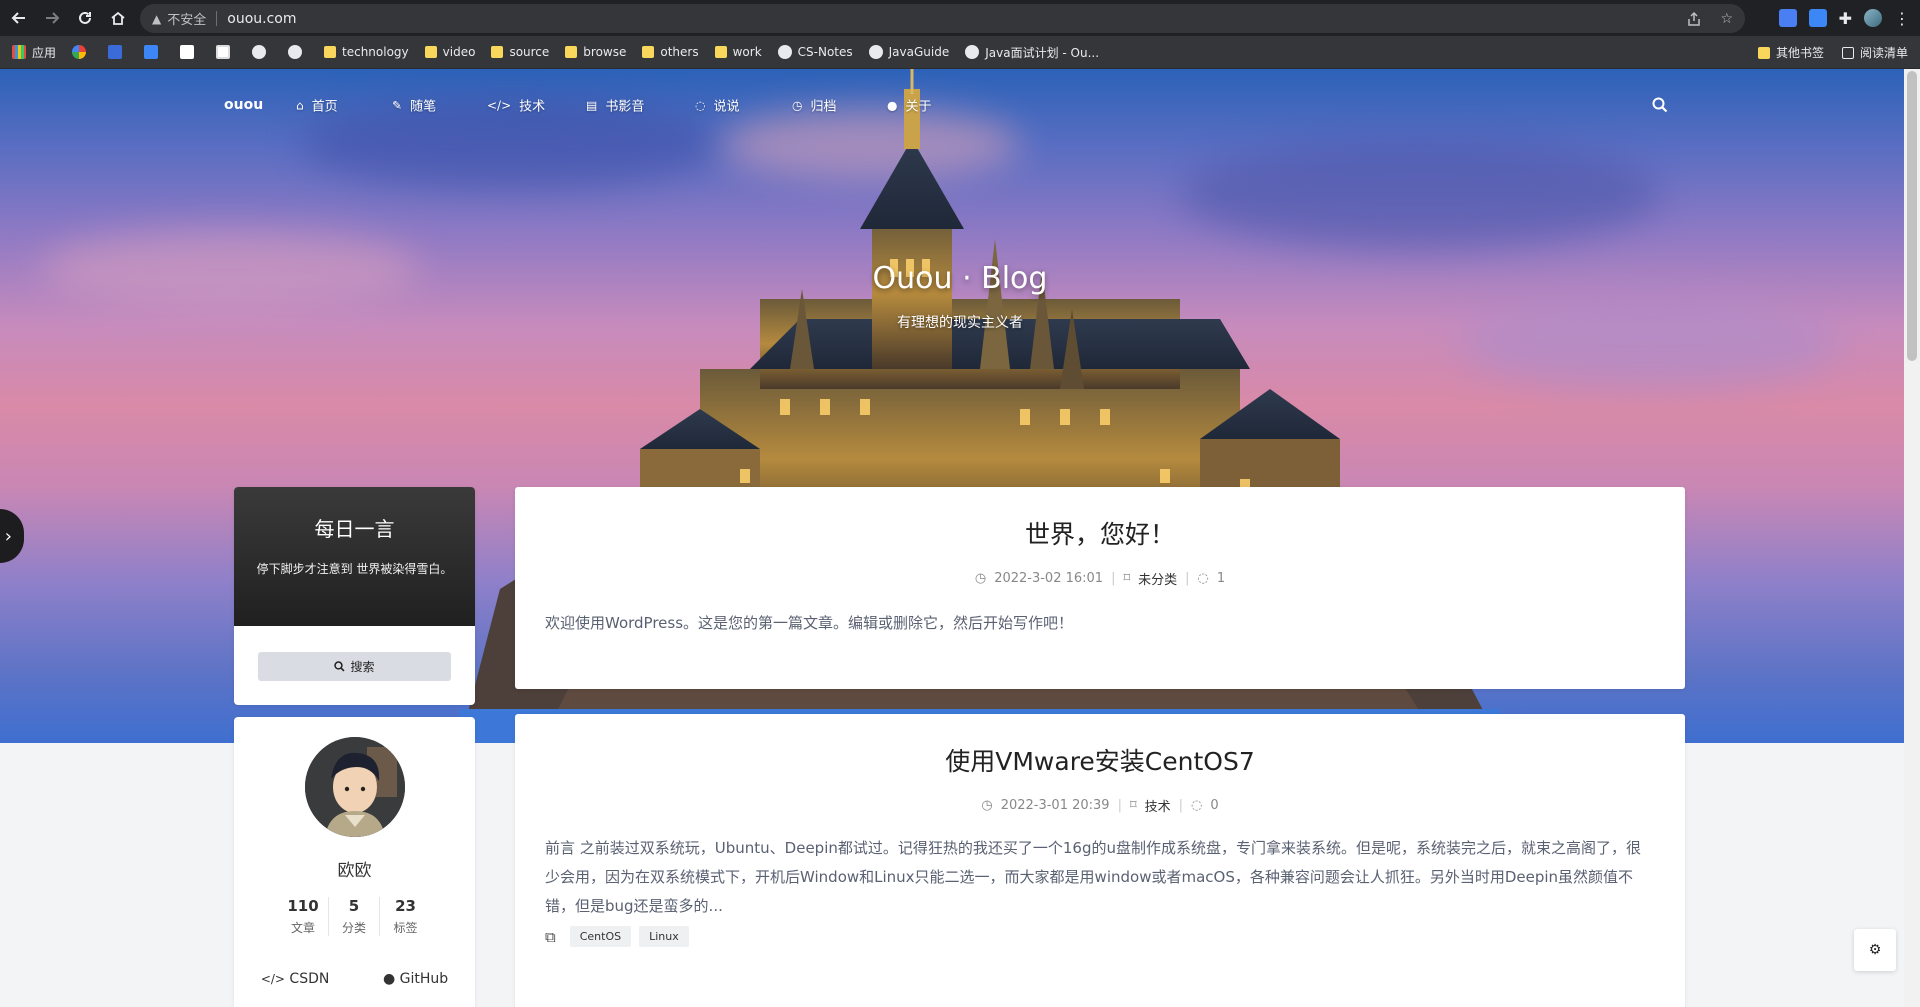 The width and height of the screenshot is (1920, 1007). What do you see at coordinates (1845, 18) in the screenshot?
I see `puzzle-icon: ✚` at bounding box center [1845, 18].